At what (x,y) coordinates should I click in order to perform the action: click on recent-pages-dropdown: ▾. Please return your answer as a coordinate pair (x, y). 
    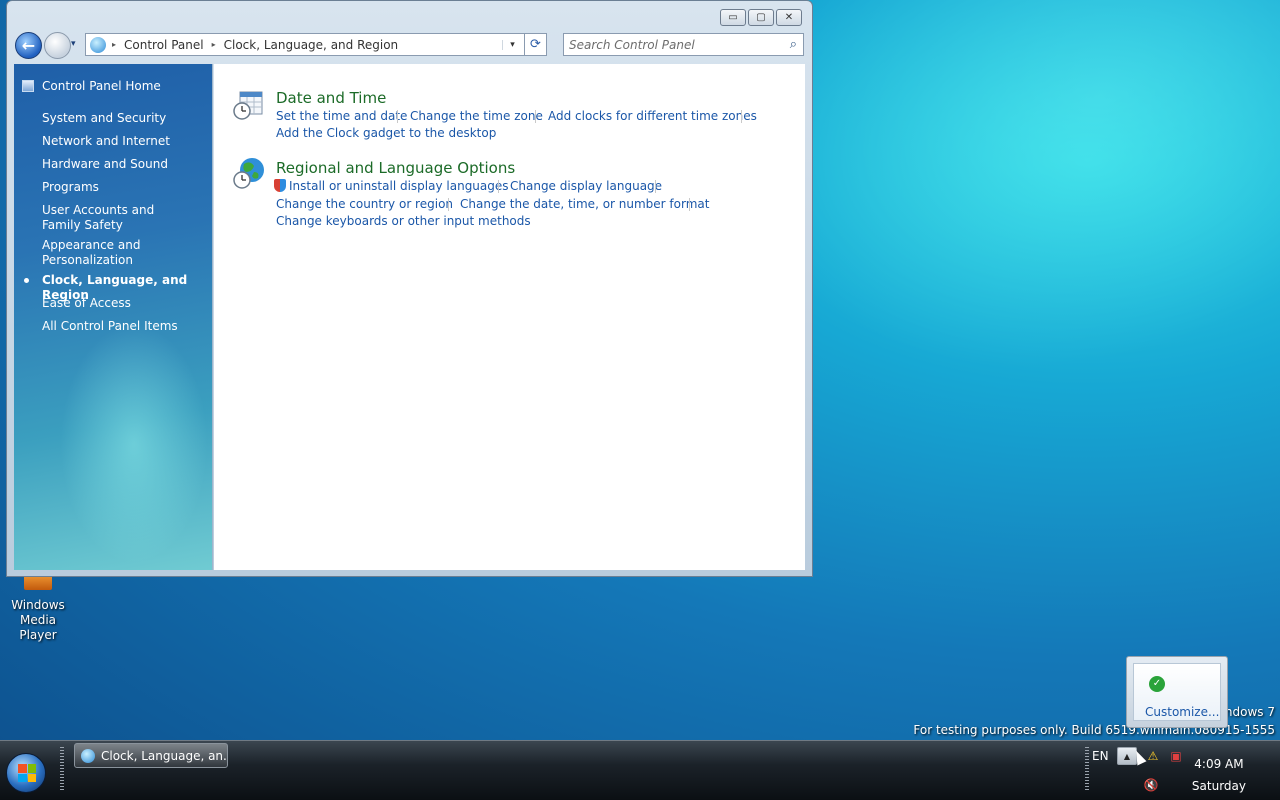
    Looking at the image, I should click on (73, 44).